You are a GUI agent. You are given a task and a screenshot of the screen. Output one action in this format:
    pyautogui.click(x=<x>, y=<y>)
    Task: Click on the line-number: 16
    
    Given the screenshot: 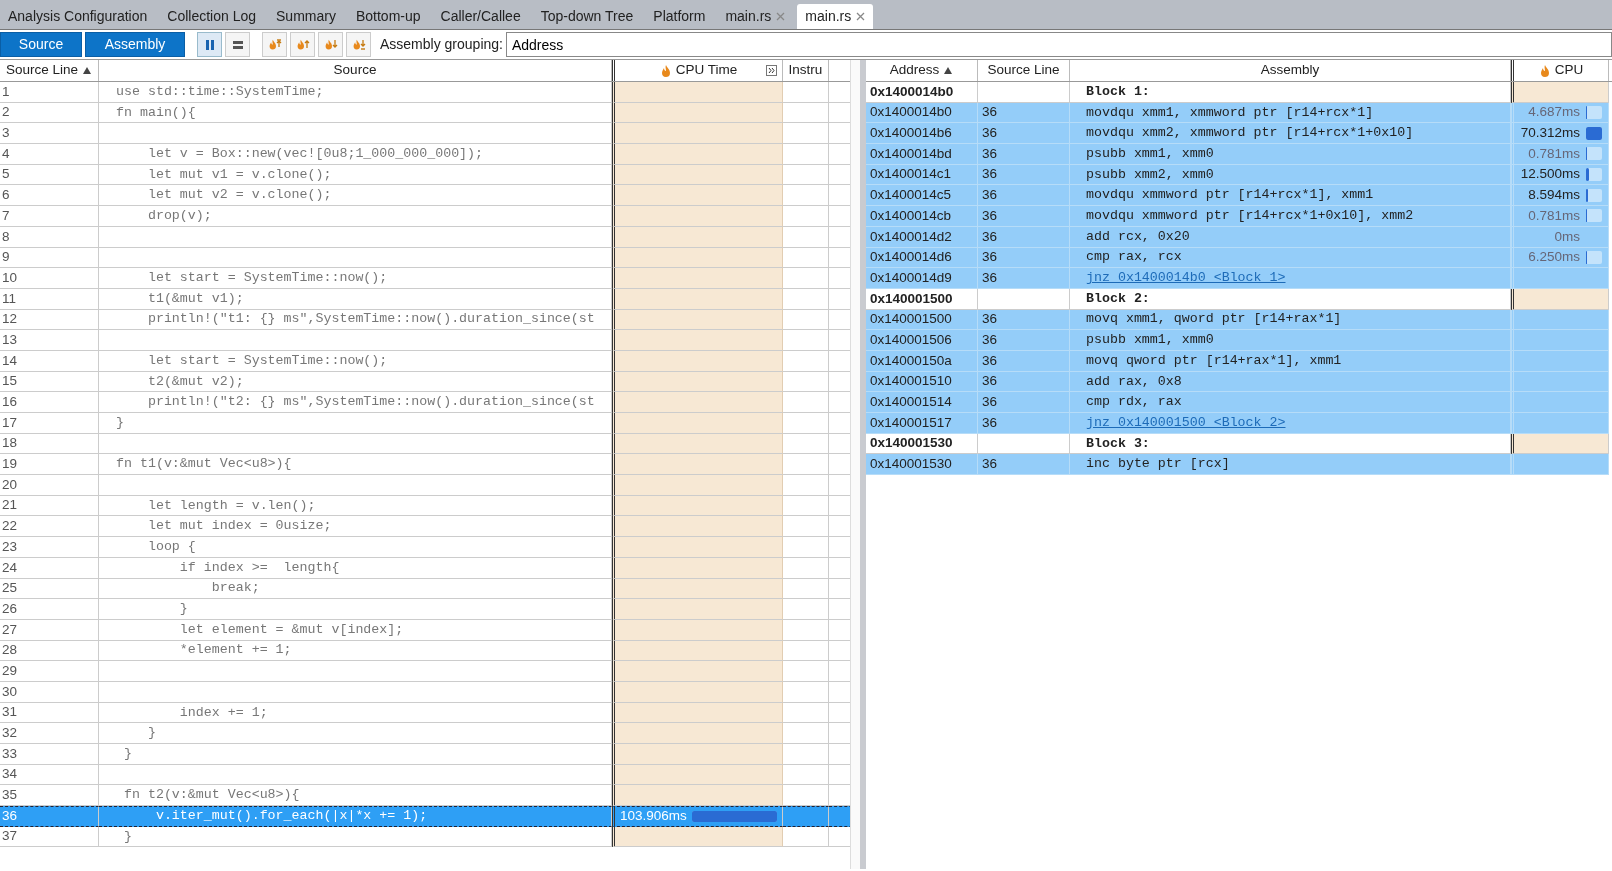 What is the action you would take?
    pyautogui.click(x=49, y=402)
    